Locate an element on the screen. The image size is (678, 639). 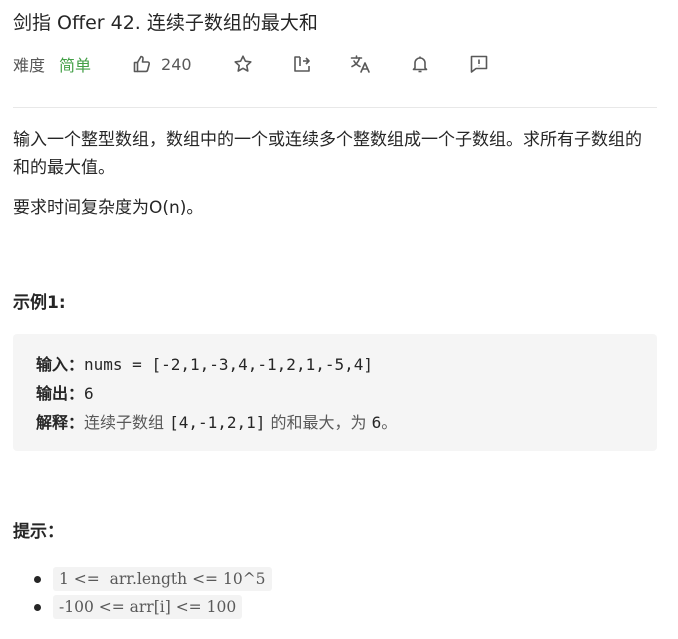
list-item: -100 <= arr[i] <= 100 is located at coordinates (345, 608).